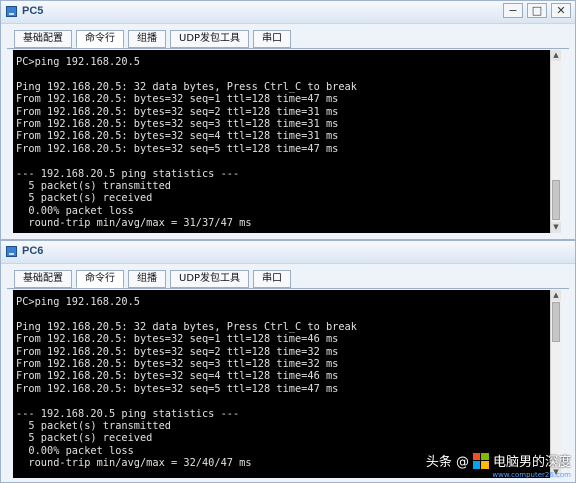 This screenshot has height=483, width=576. Describe the element at coordinates (485, 465) in the screenshot. I see `logo-yellow` at that location.